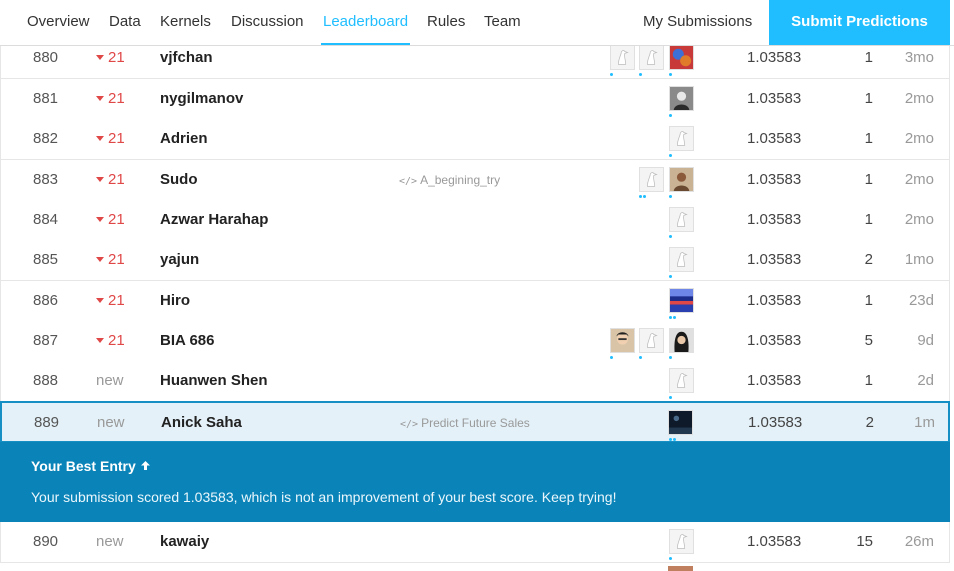  What do you see at coordinates (697, 22) in the screenshot?
I see `my-submissions-link: My Submissions` at bounding box center [697, 22].